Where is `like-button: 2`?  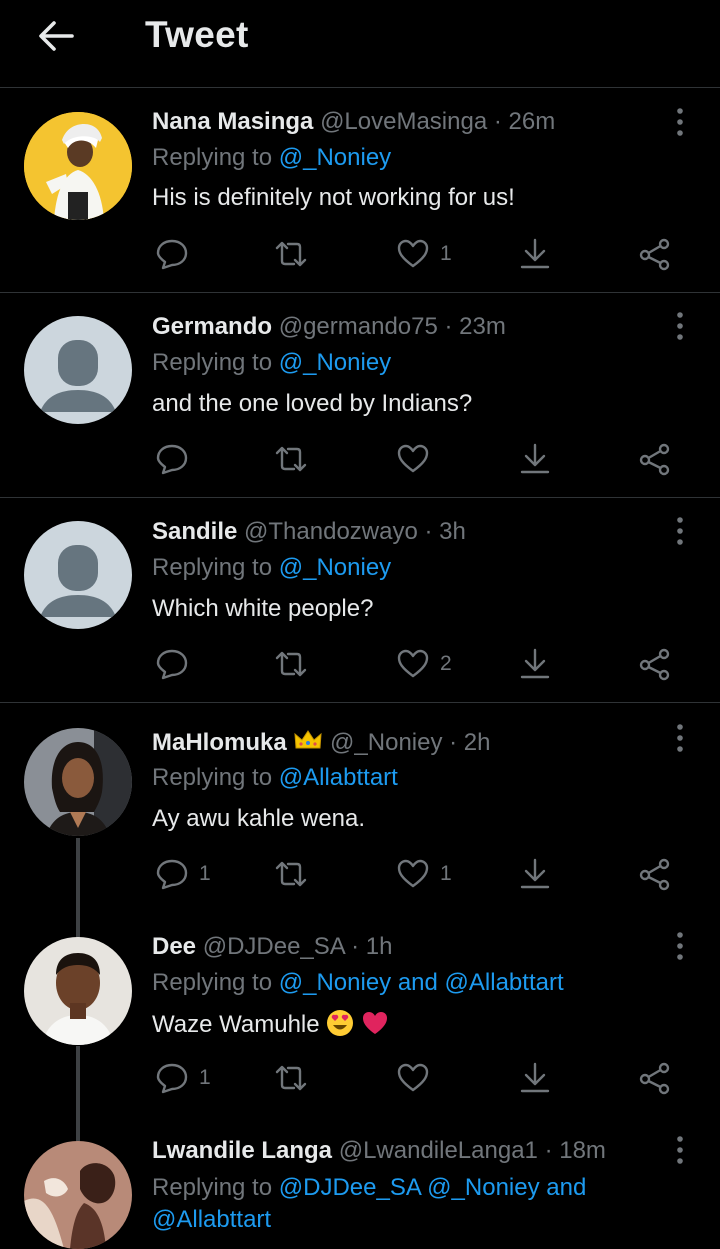 like-button: 2 is located at coordinates (424, 664).